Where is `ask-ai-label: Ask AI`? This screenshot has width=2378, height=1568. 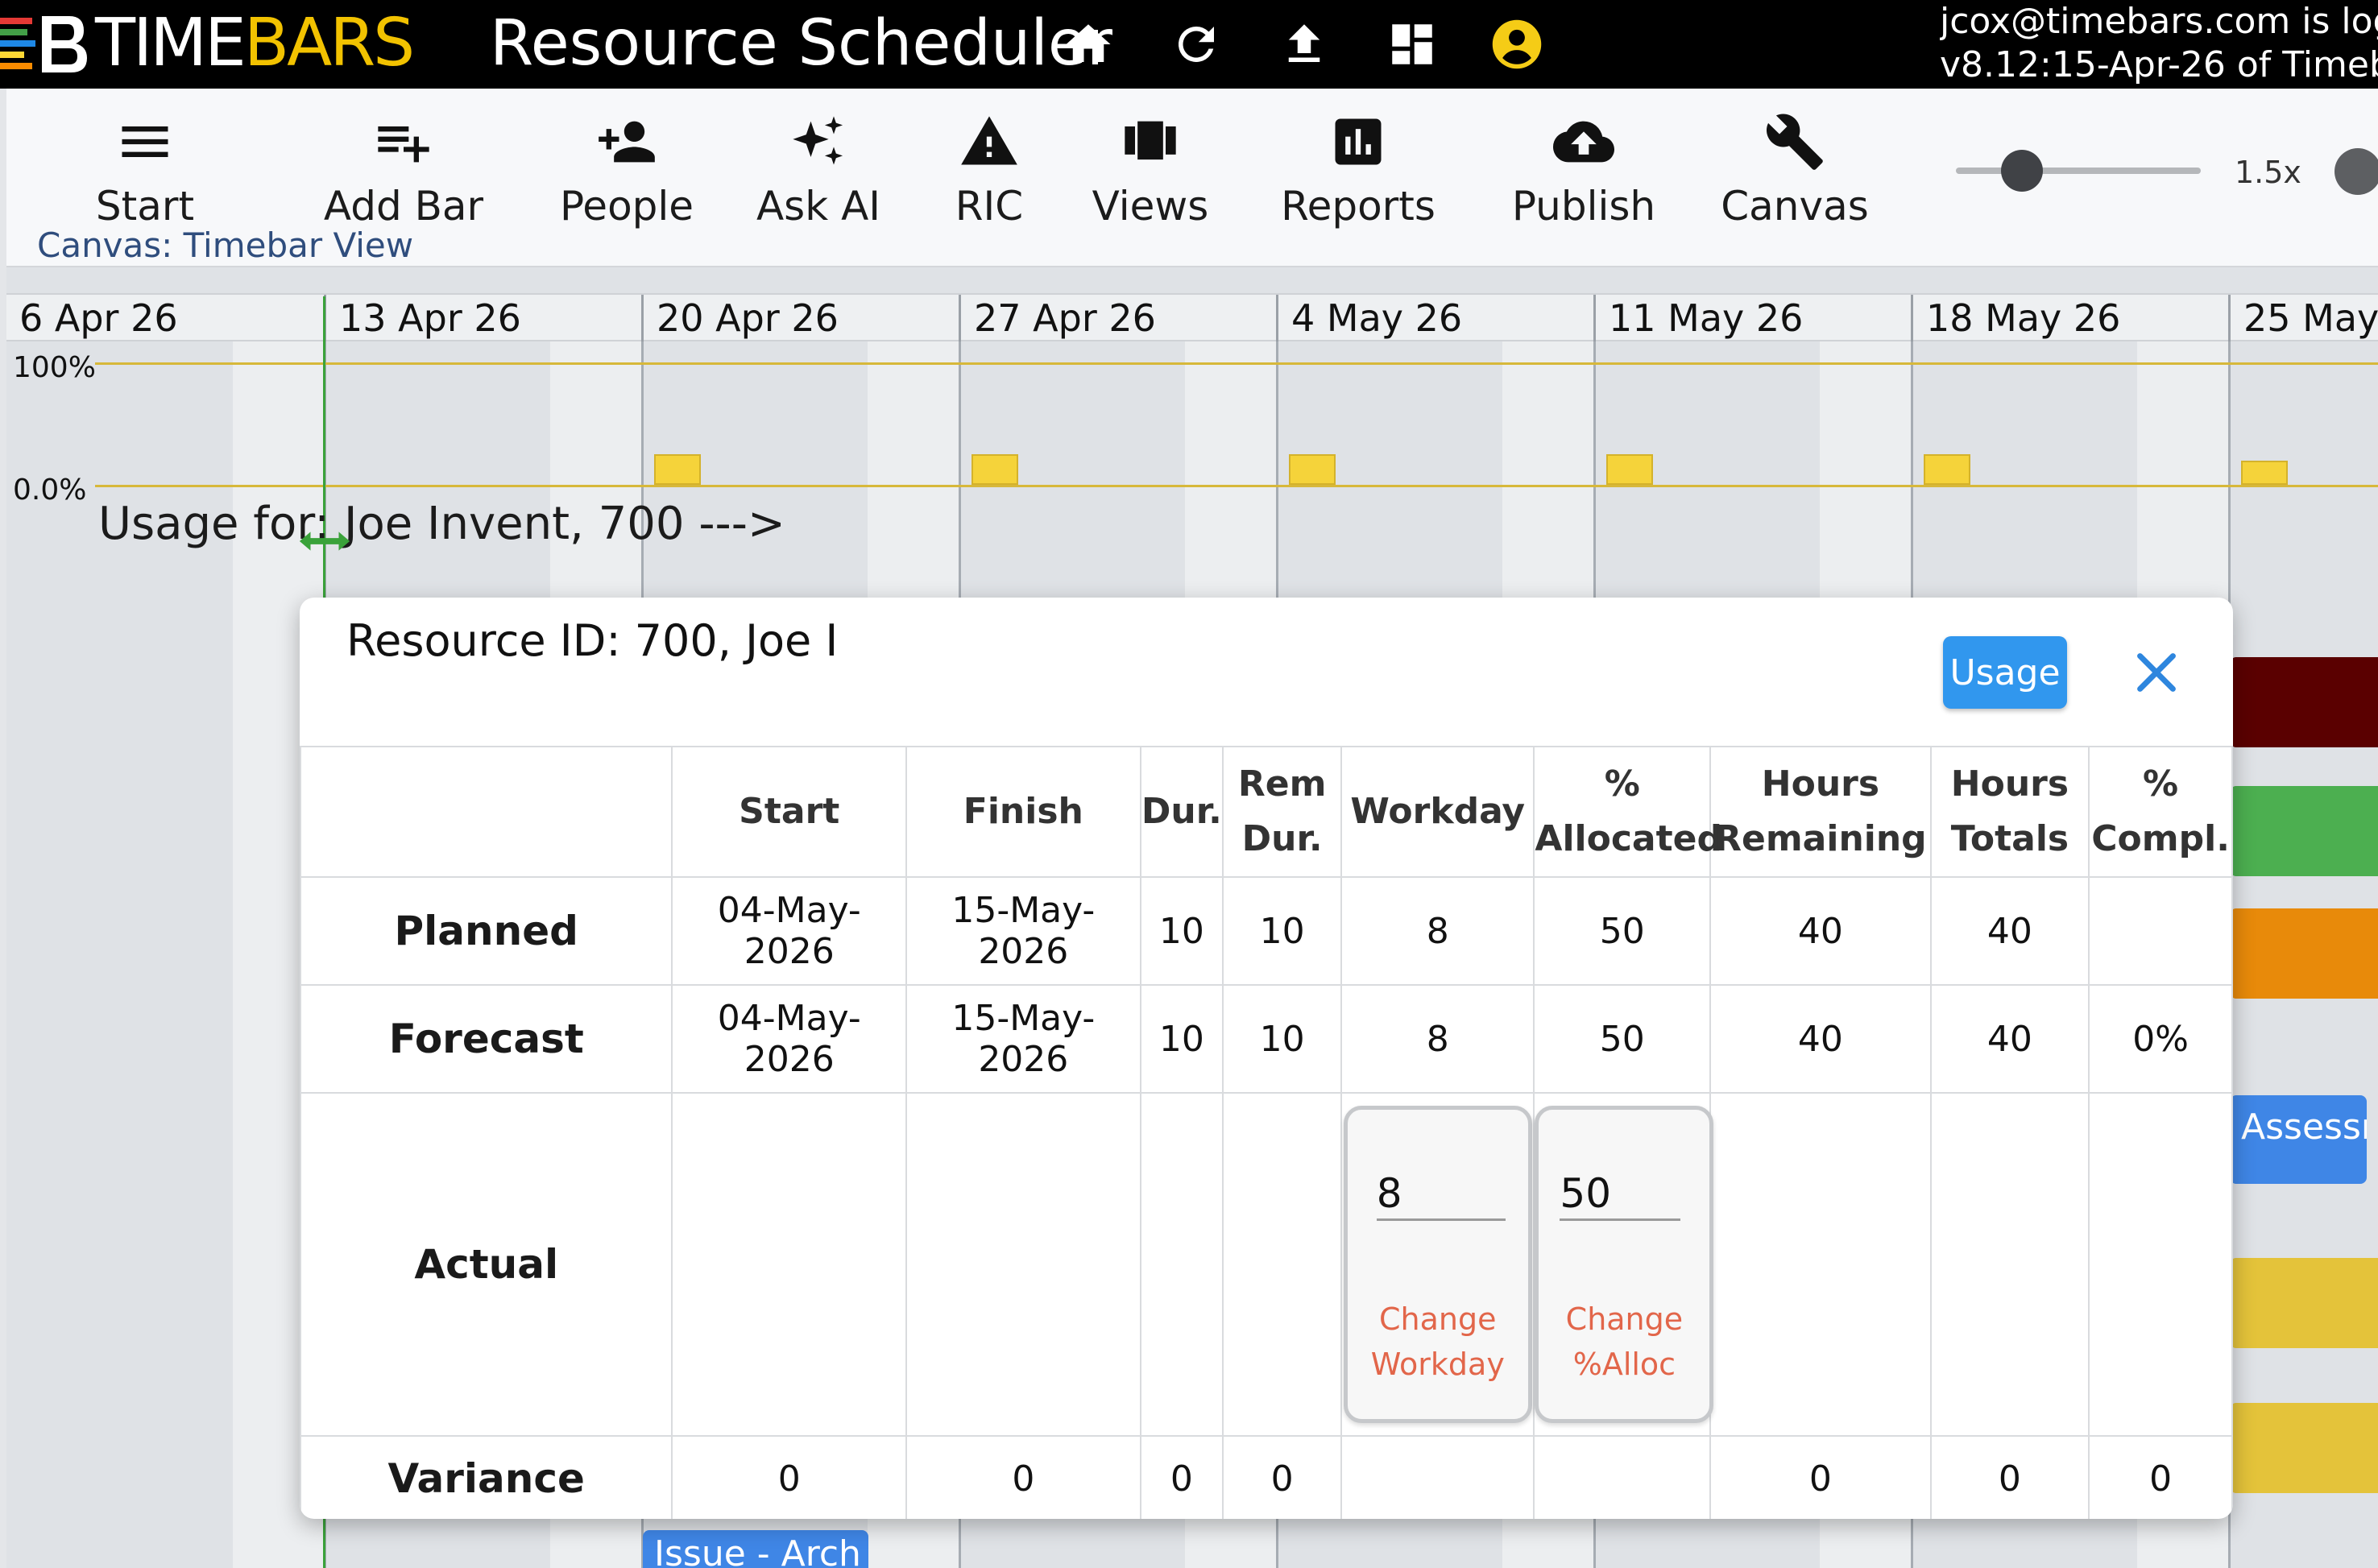
ask-ai-label: Ask AI is located at coordinates (818, 207).